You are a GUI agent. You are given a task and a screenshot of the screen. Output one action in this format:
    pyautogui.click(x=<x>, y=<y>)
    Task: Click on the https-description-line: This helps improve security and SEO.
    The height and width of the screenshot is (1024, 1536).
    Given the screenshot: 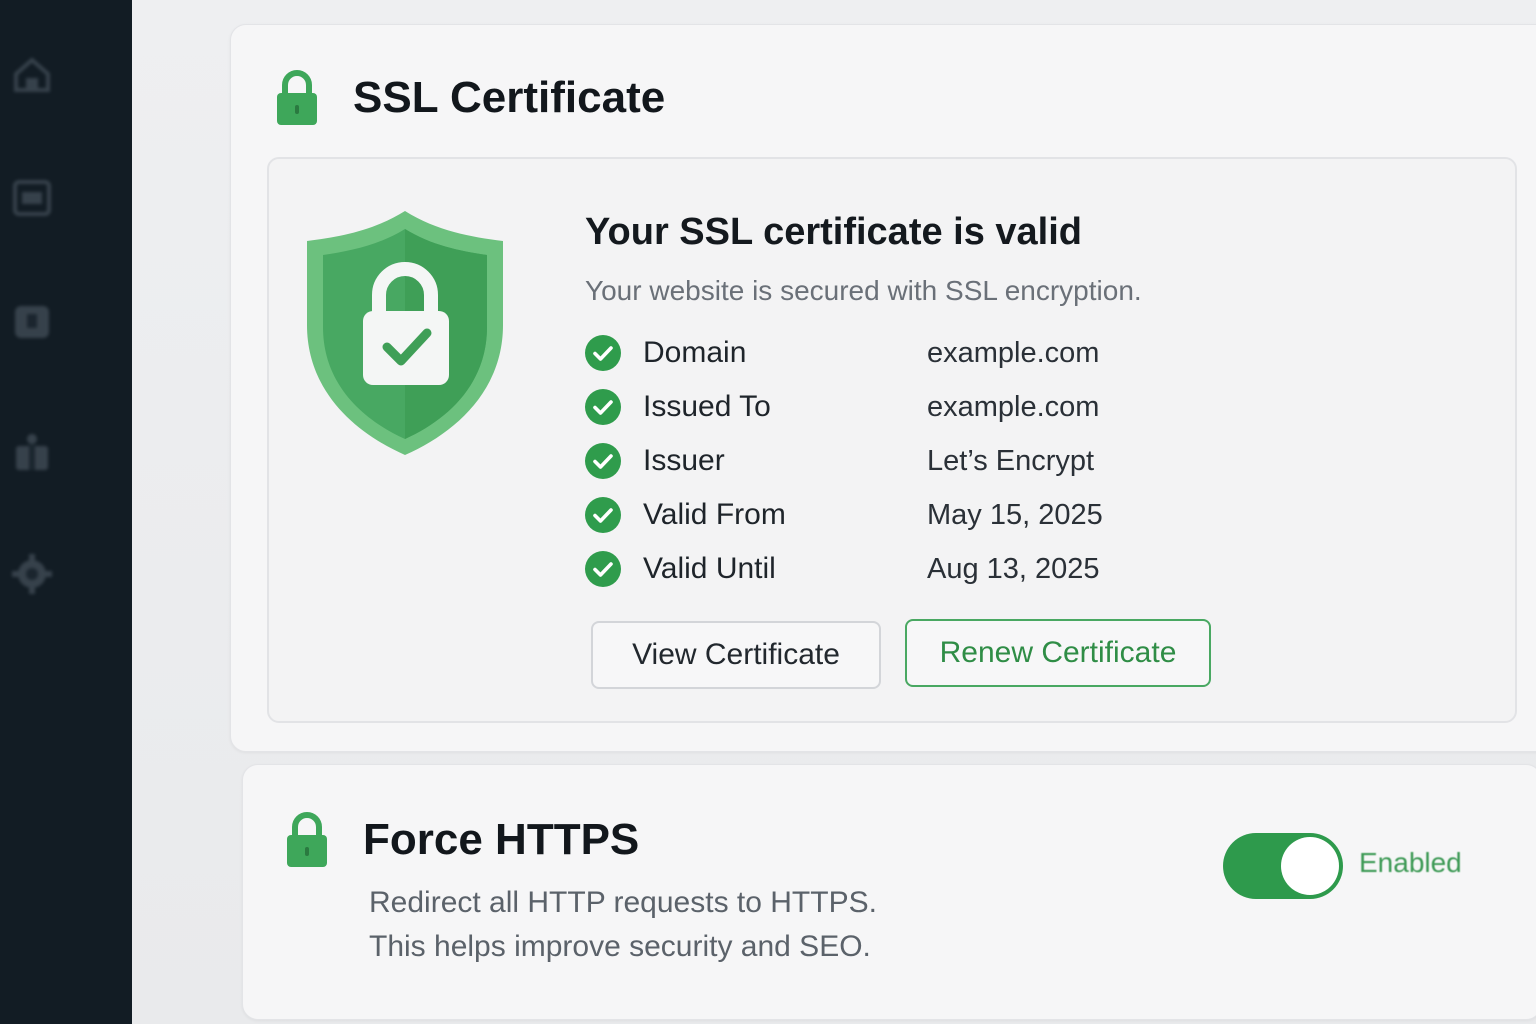 What is the action you would take?
    pyautogui.click(x=620, y=946)
    